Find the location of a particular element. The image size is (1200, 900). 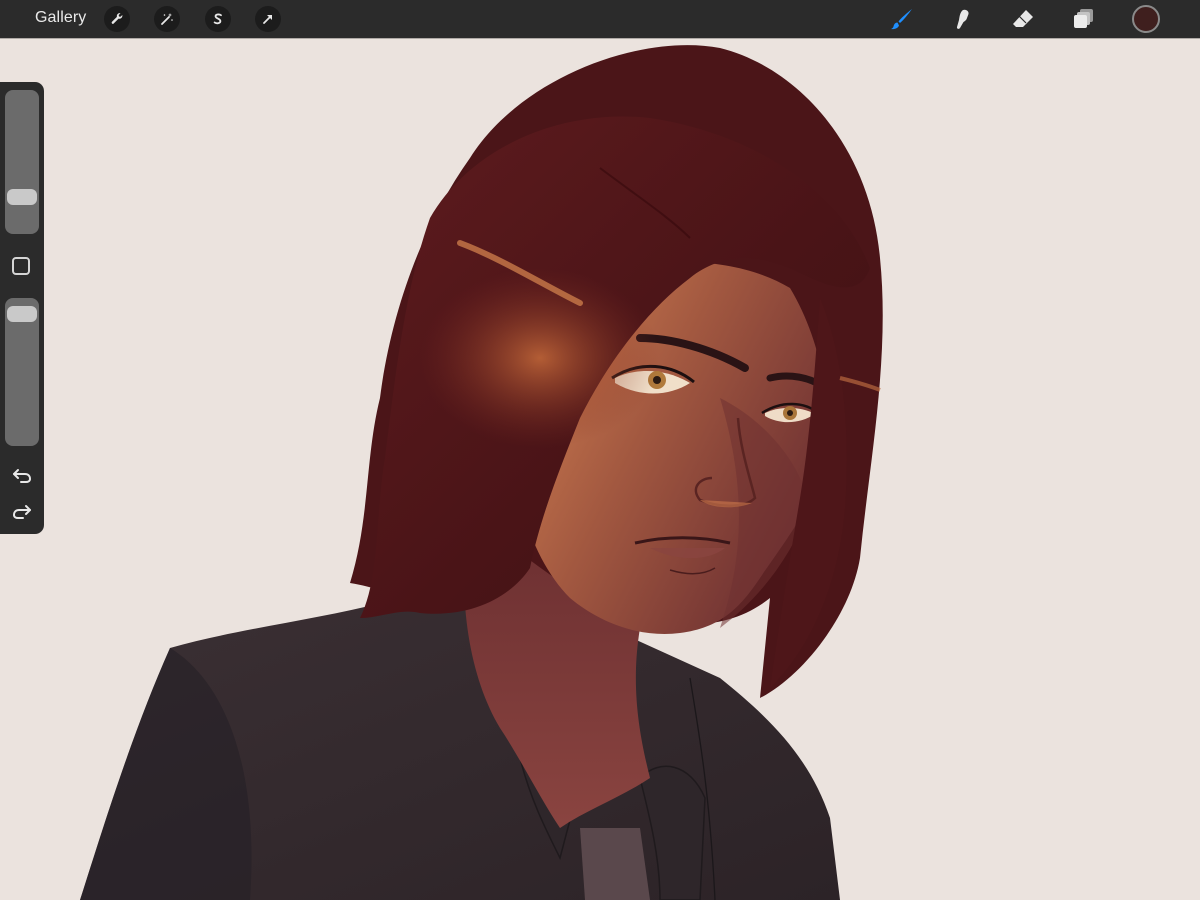

undo-icon is located at coordinates (22, 476).